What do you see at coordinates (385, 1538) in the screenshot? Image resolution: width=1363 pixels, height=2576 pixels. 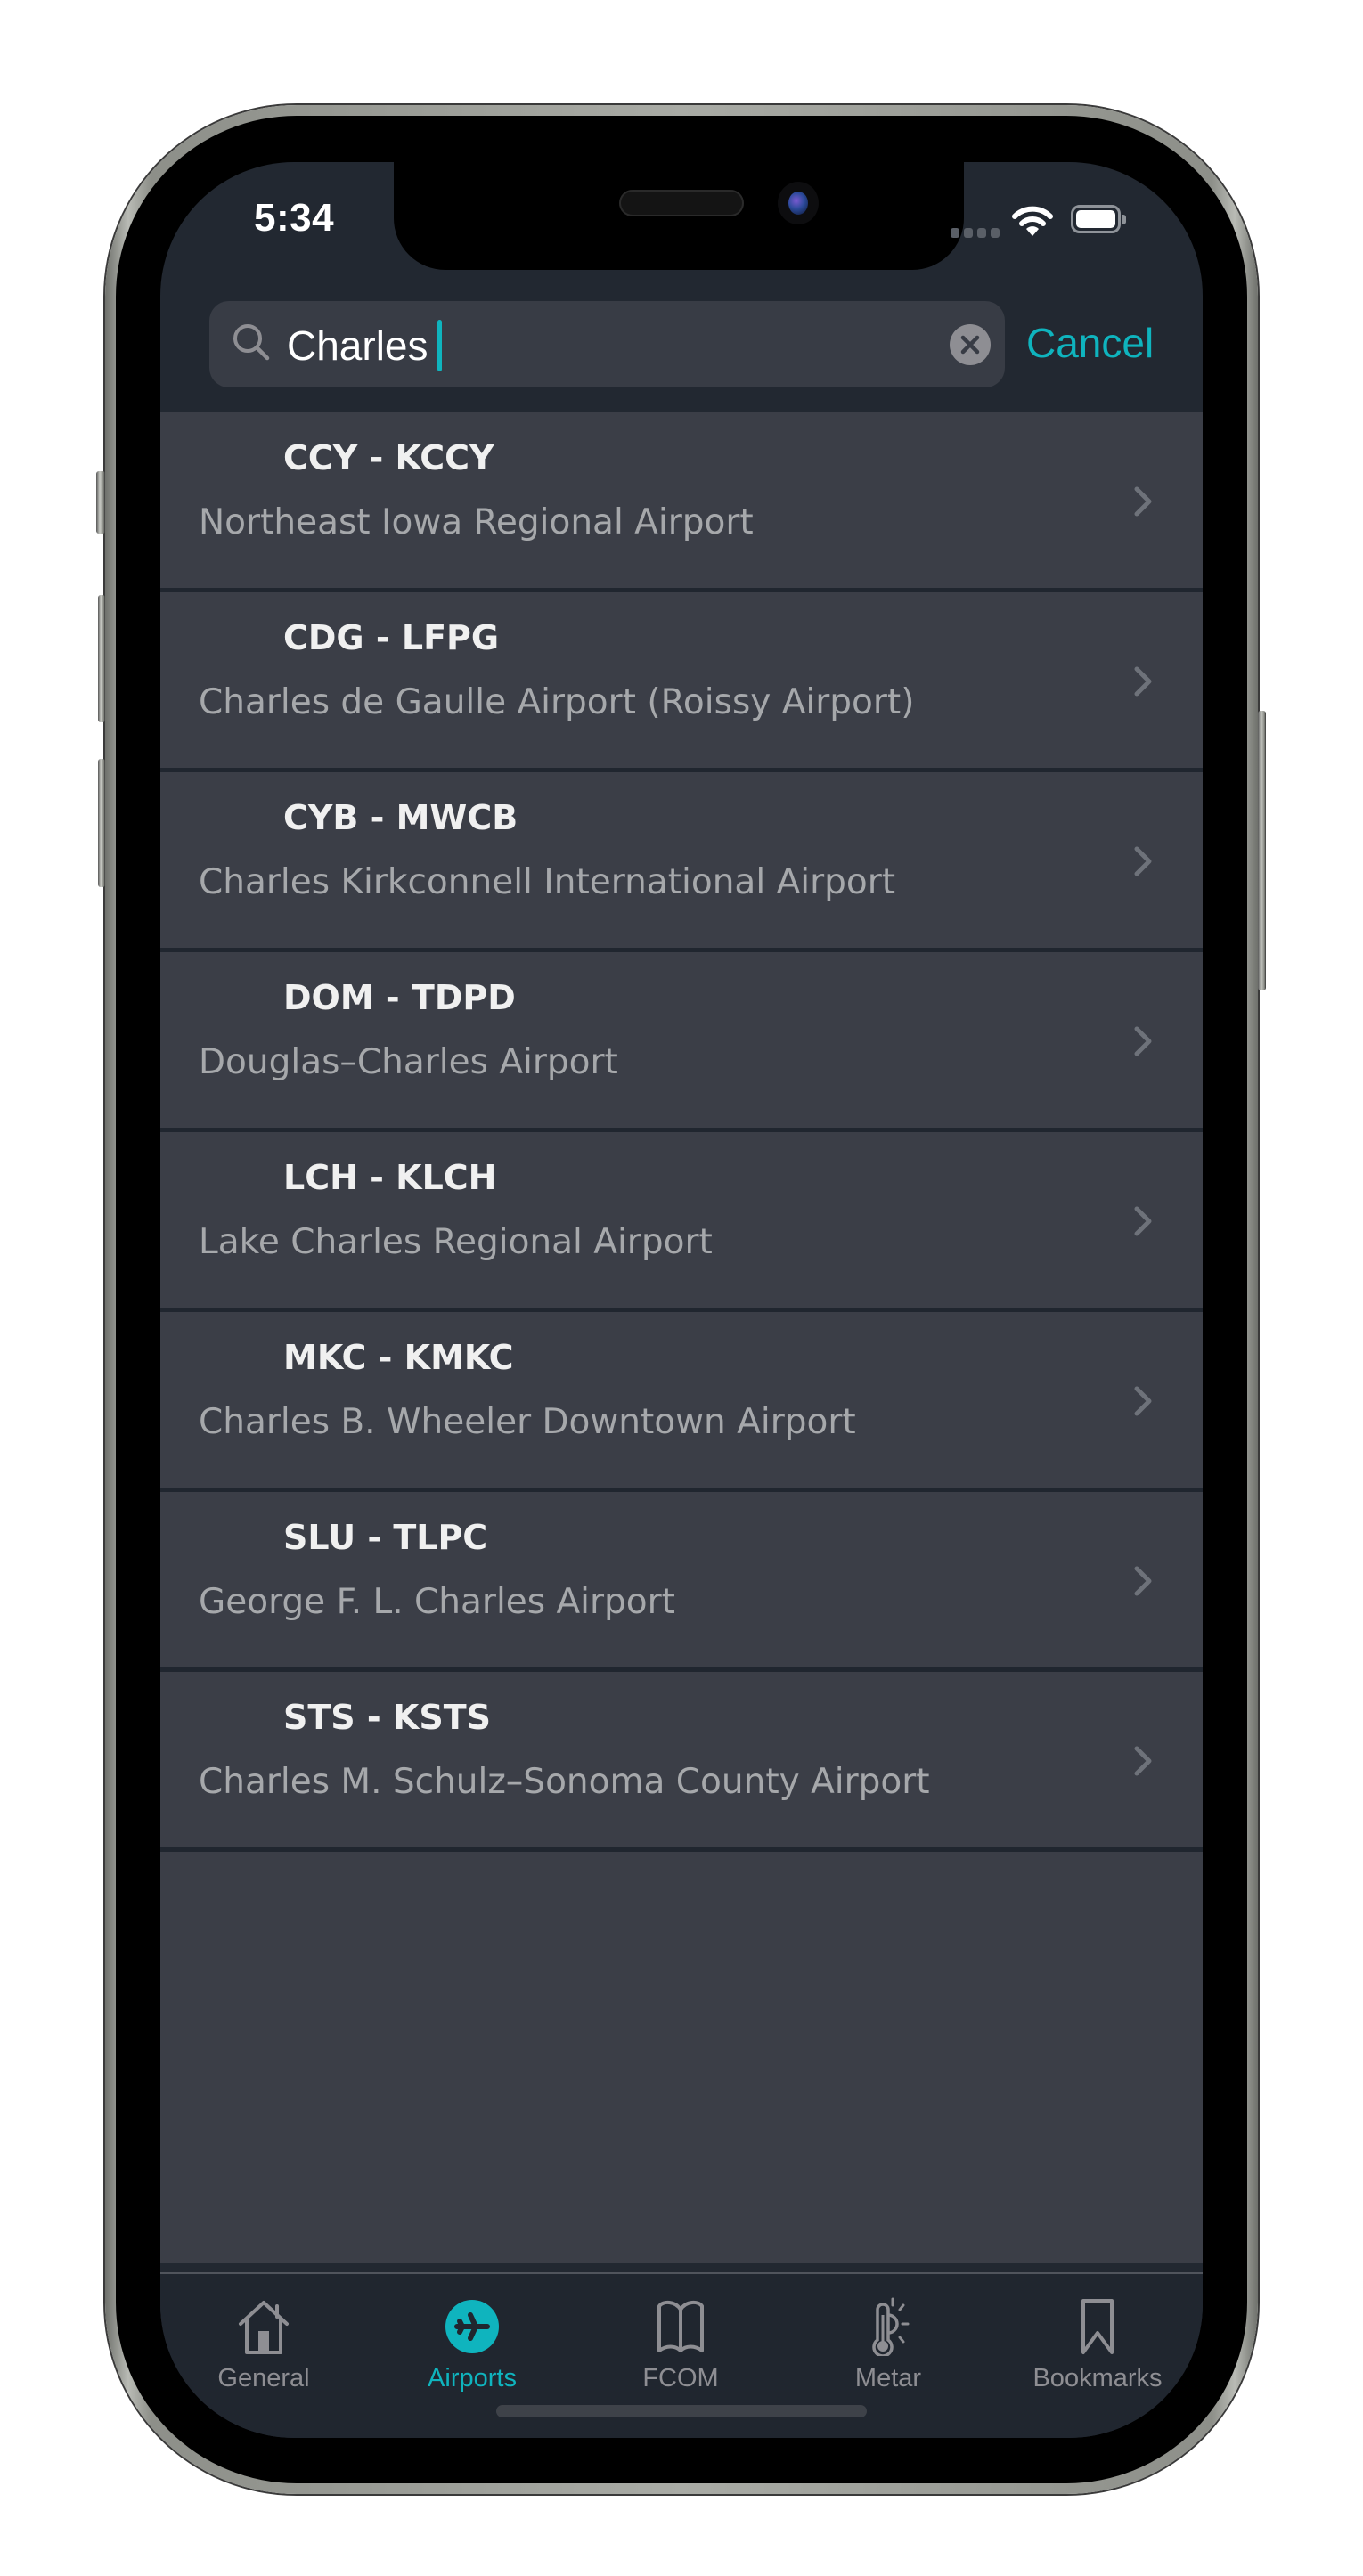 I see `airport-codes: SLU - TLPC` at bounding box center [385, 1538].